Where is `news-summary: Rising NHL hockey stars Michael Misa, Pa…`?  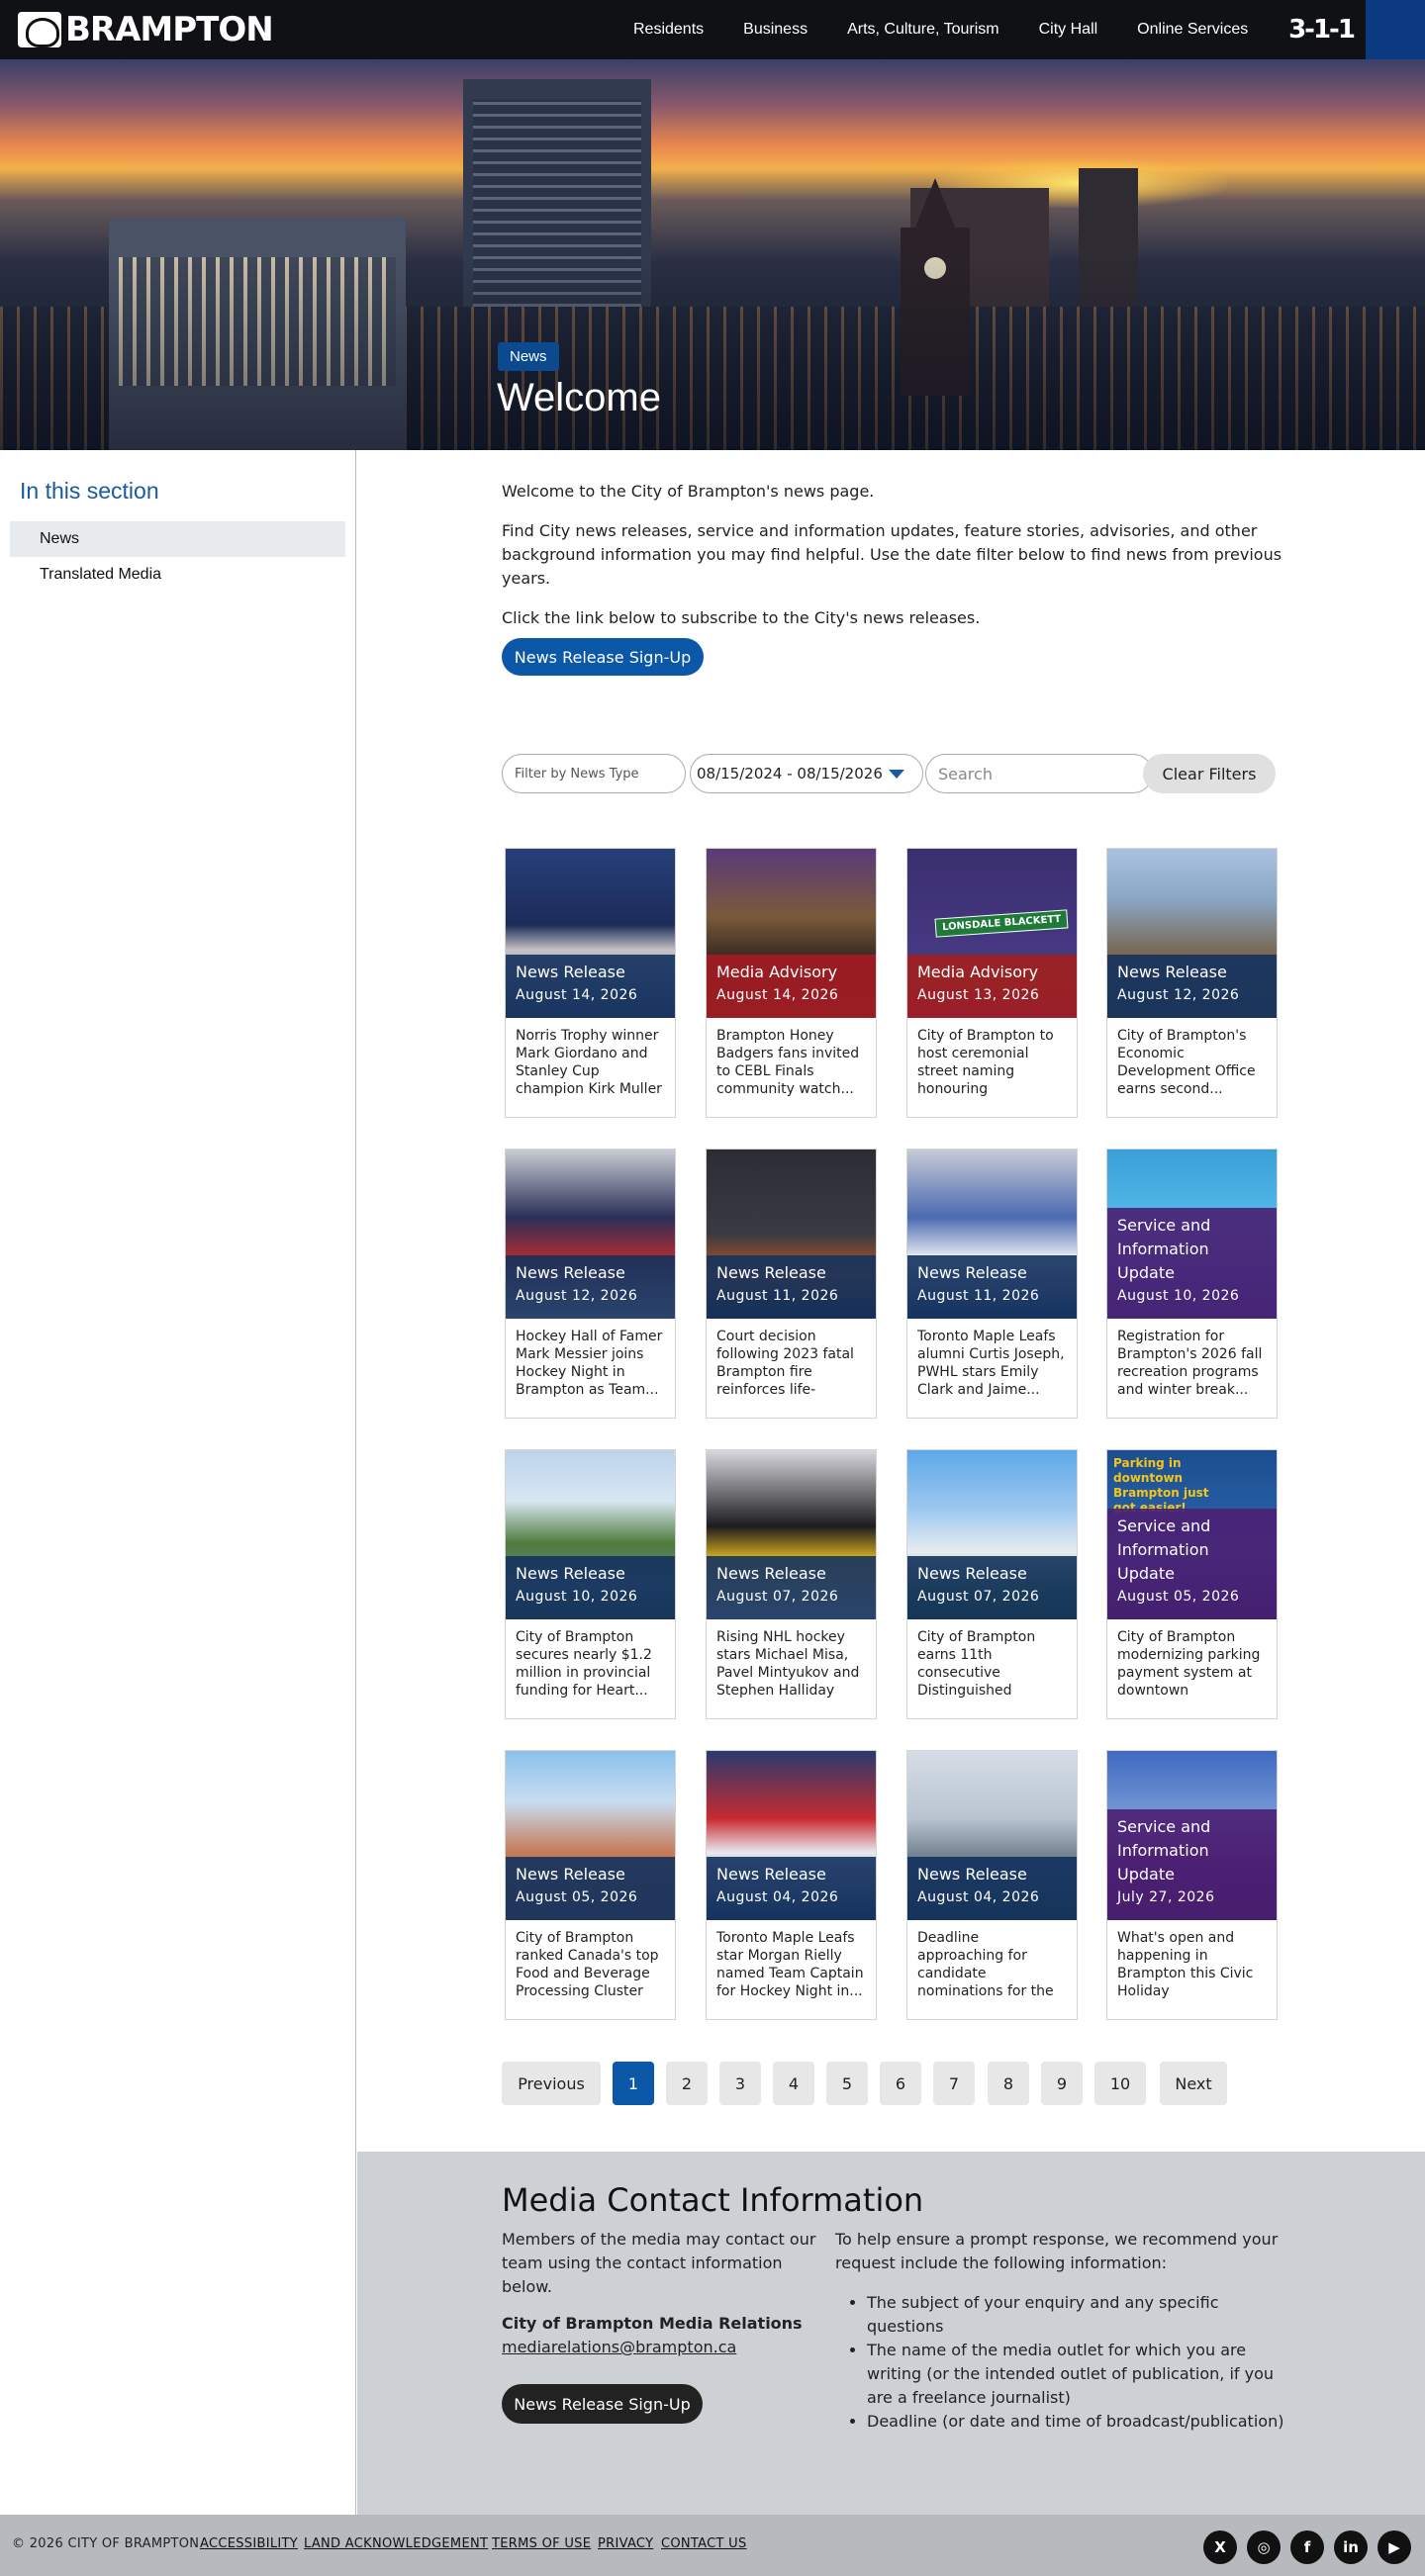 news-summary: Rising NHL hockey stars Michael Misa, Pa… is located at coordinates (788, 1664).